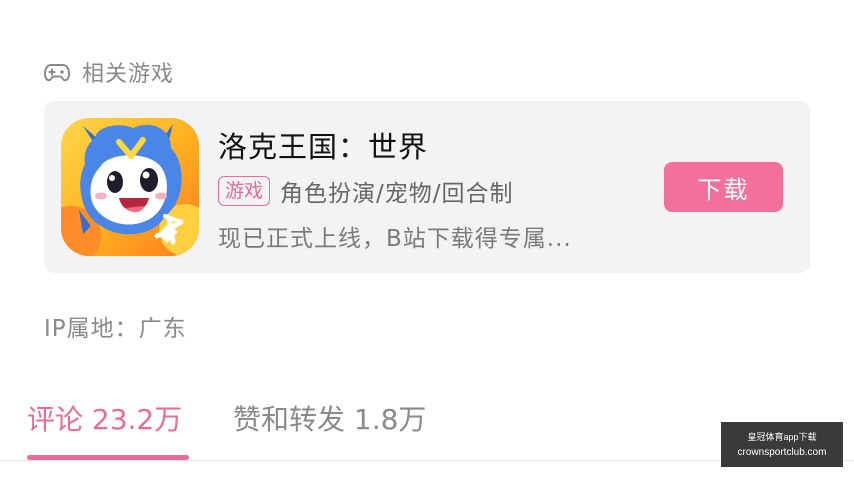 Image resolution: width=854 pixels, height=479 pixels. What do you see at coordinates (782, 452) in the screenshot?
I see `watermark-line2: crownsportclub.com` at bounding box center [782, 452].